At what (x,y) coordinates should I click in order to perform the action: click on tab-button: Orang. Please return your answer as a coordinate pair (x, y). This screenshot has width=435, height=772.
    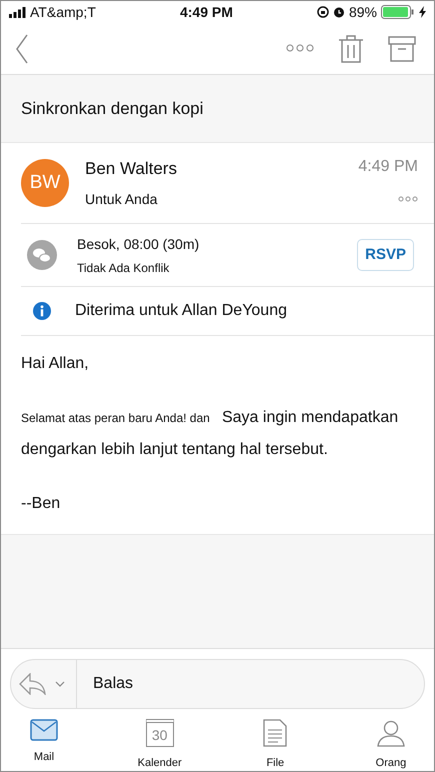
    Looking at the image, I should click on (391, 745).